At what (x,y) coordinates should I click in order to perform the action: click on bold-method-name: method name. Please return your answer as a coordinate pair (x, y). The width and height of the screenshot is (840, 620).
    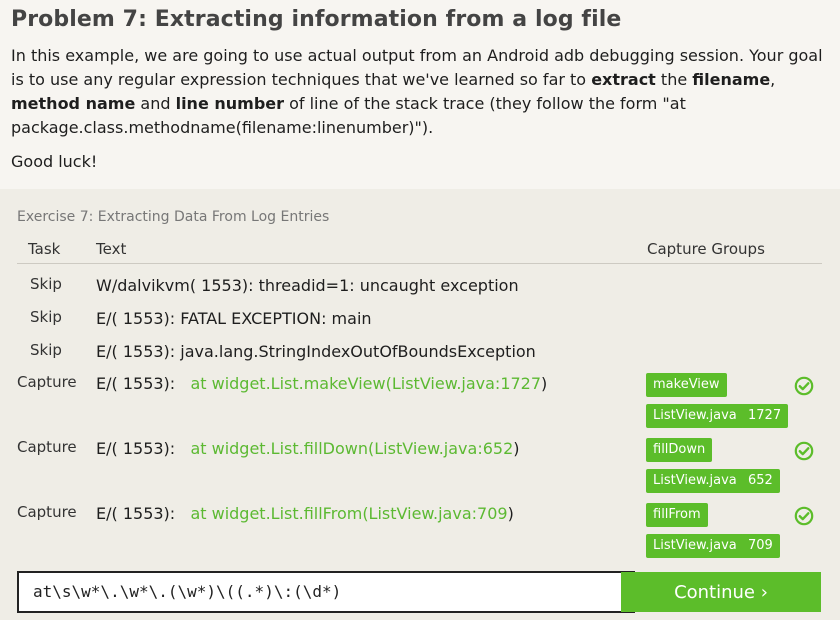
    Looking at the image, I should click on (73, 103).